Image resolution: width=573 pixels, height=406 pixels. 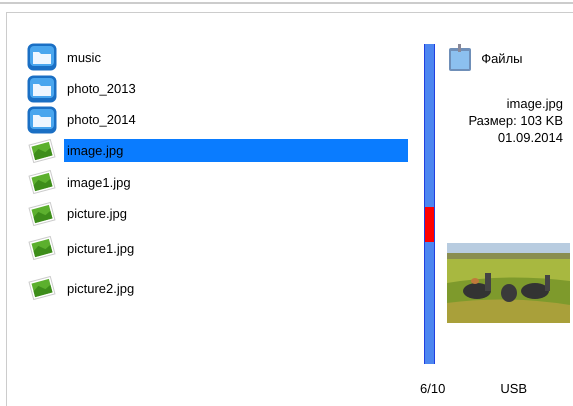 I want to click on page-counter: 6/10, so click(x=433, y=388).